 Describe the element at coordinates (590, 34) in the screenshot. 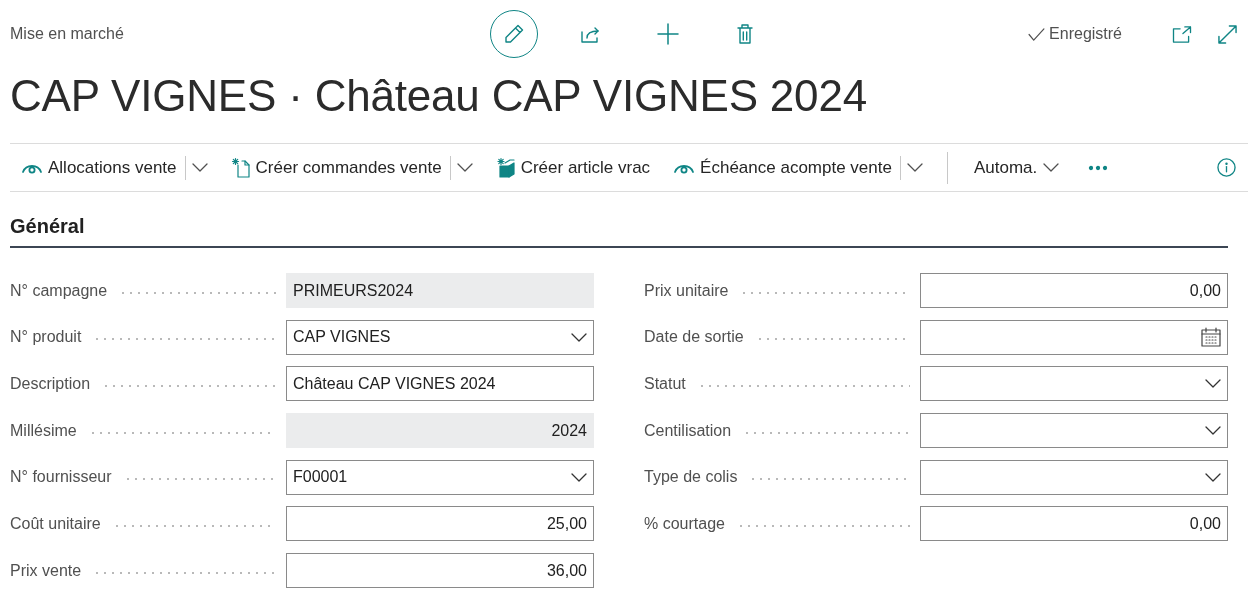

I see `share-icon` at that location.